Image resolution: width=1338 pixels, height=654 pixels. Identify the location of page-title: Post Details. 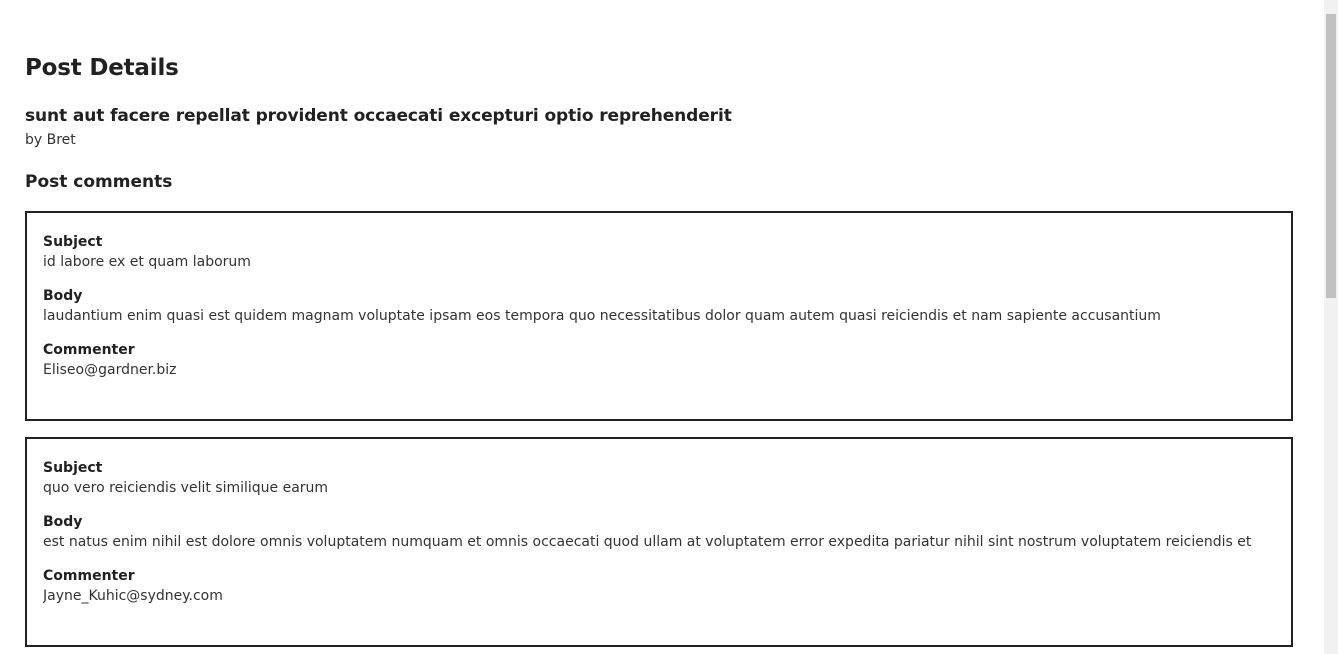
(102, 68).